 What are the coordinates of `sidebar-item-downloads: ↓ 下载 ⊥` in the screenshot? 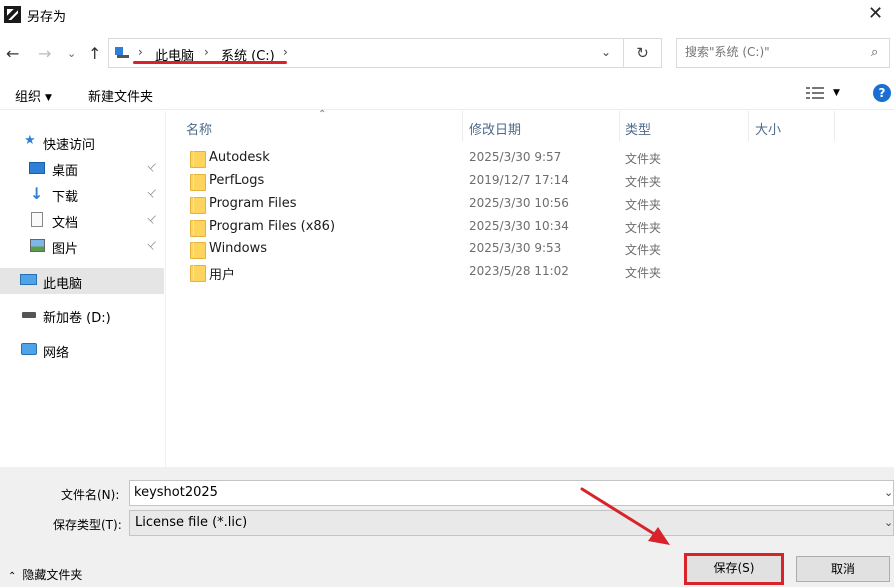 It's located at (82, 194).